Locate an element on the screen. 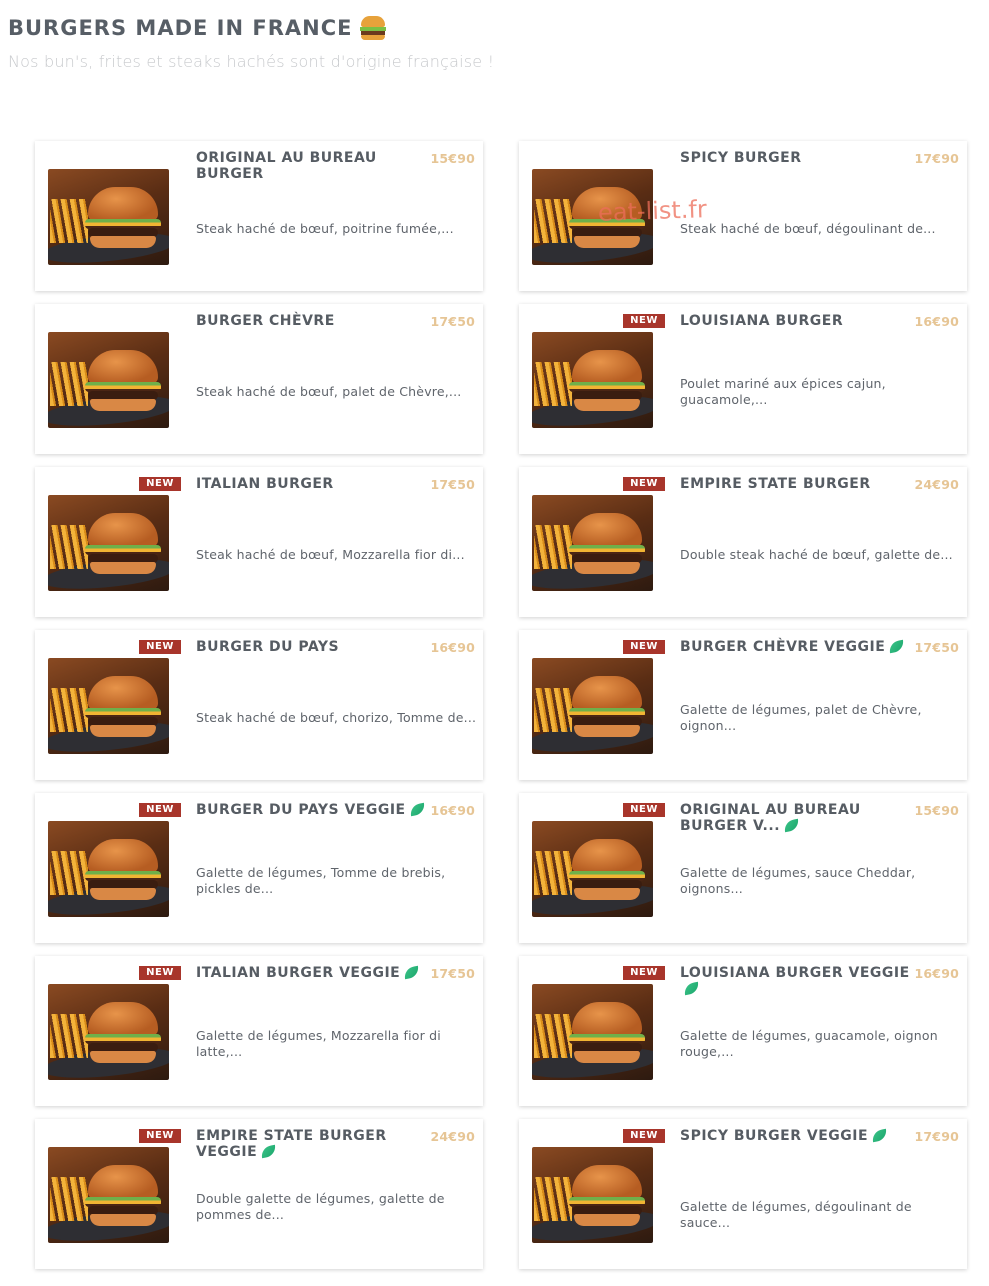 The width and height of the screenshot is (989, 1286). burger-icon is located at coordinates (373, 28).